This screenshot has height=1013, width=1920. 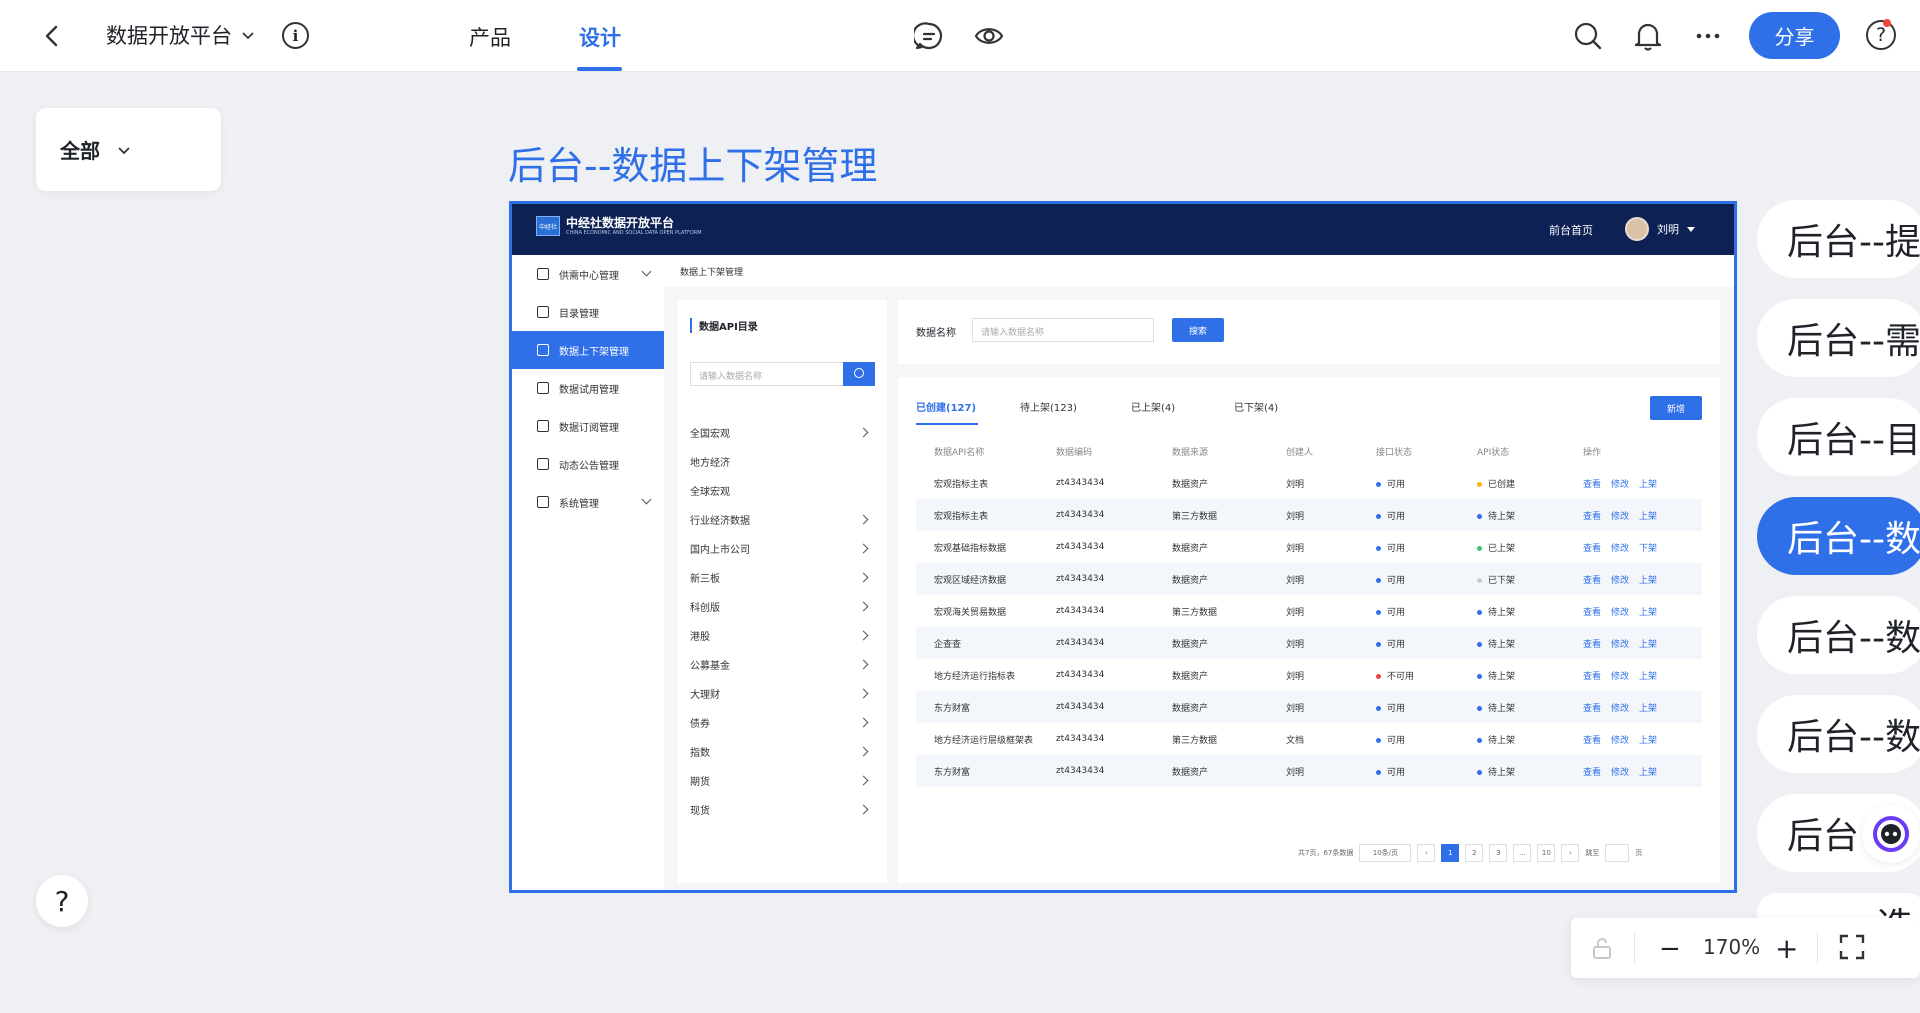 What do you see at coordinates (588, 426) in the screenshot?
I see `sidebar-item: 数据订阅管理` at bounding box center [588, 426].